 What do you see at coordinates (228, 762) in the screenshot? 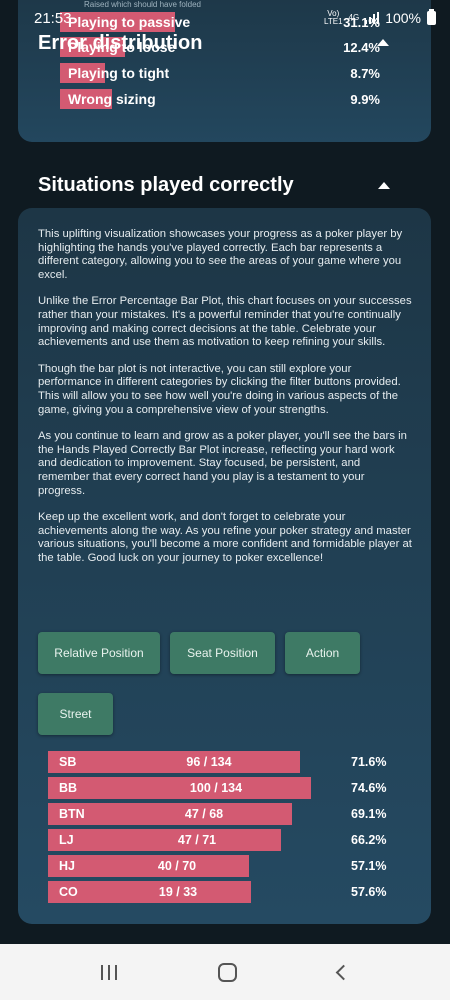
I see `situation-row: SB 96 / 134 71.6%` at bounding box center [228, 762].